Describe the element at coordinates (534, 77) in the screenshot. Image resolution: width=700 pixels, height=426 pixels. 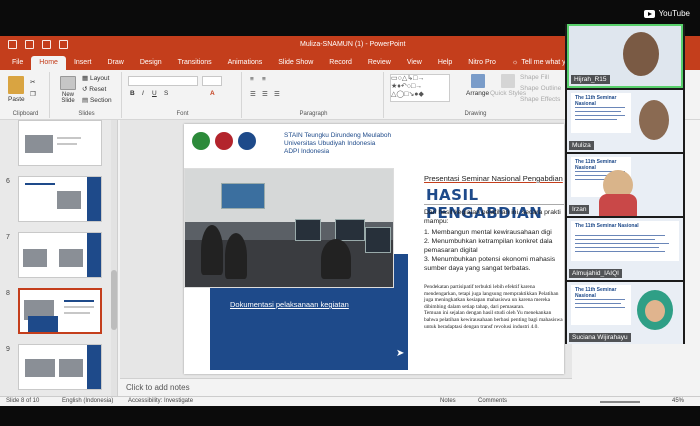
I see `shape-fill-button: Shape Fill` at that location.